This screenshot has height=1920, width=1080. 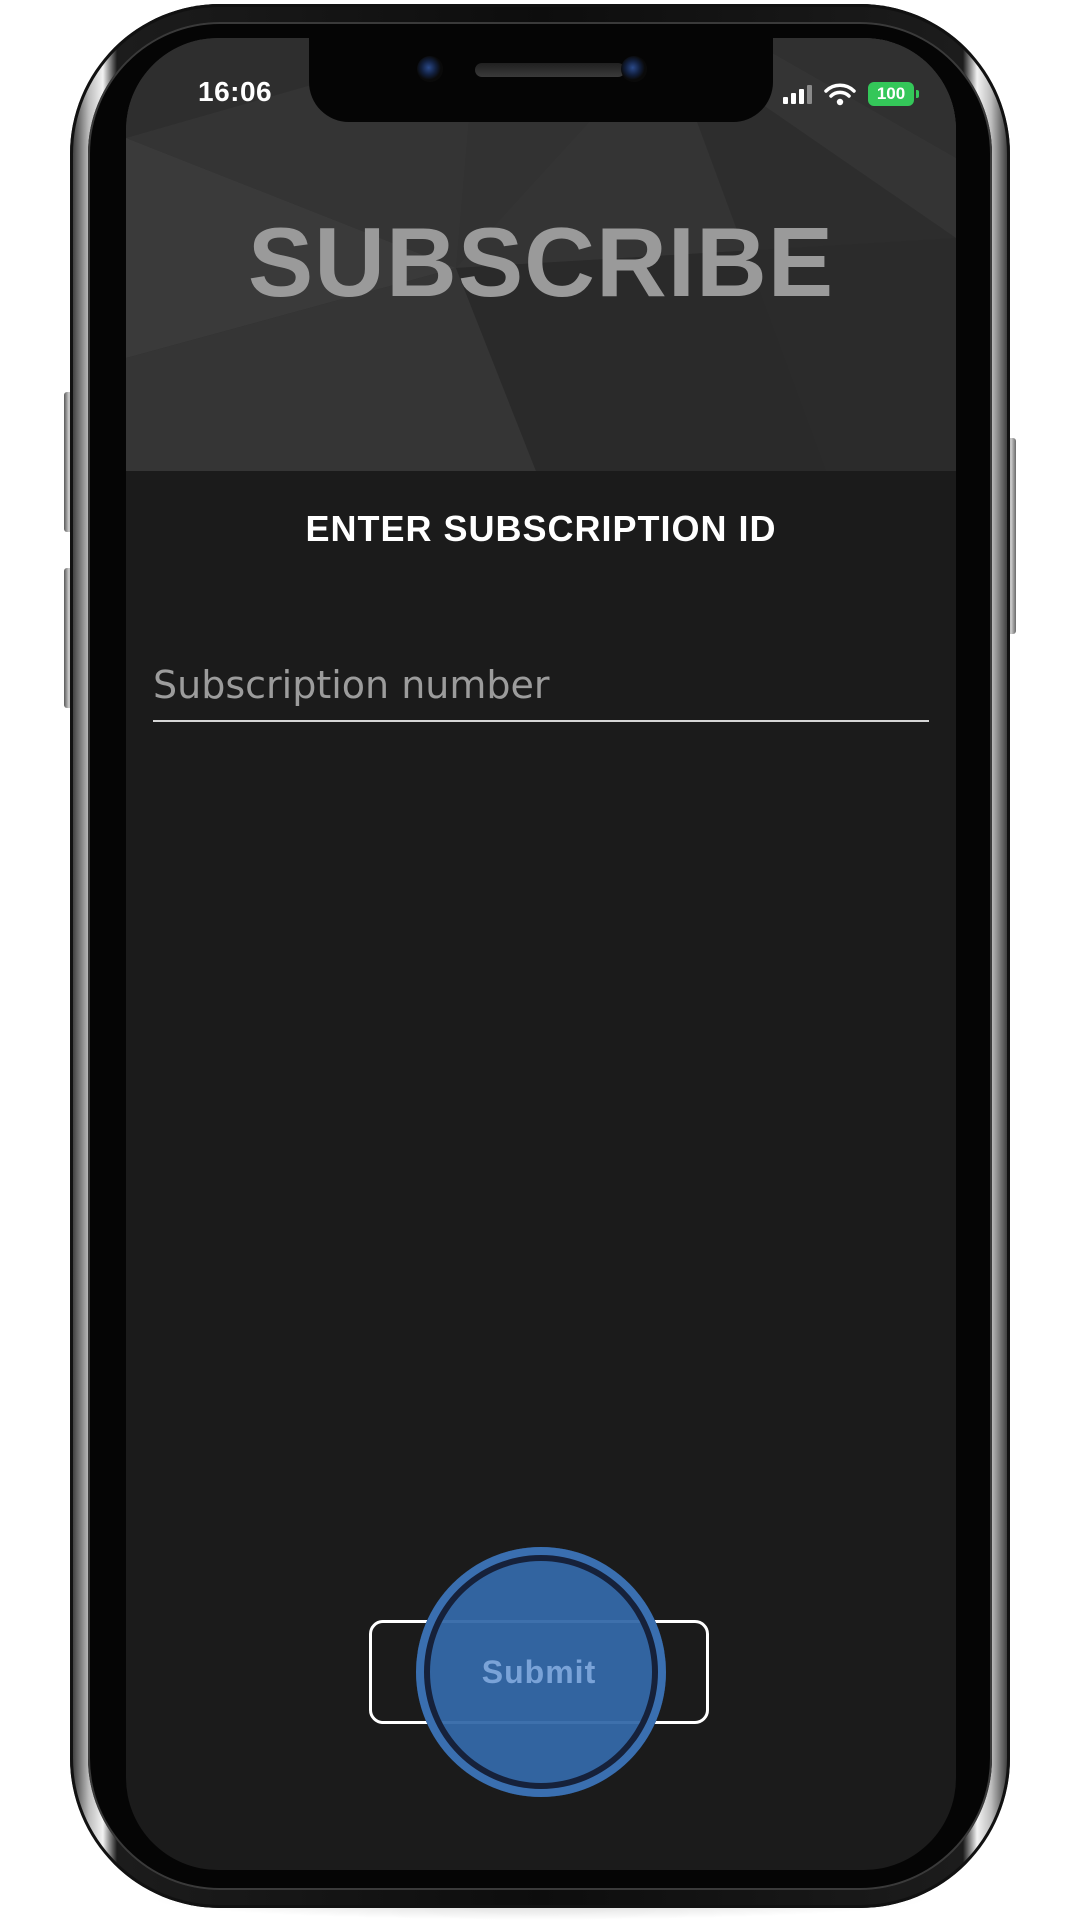 What do you see at coordinates (893, 94) in the screenshot?
I see `battery-icon: 100` at bounding box center [893, 94].